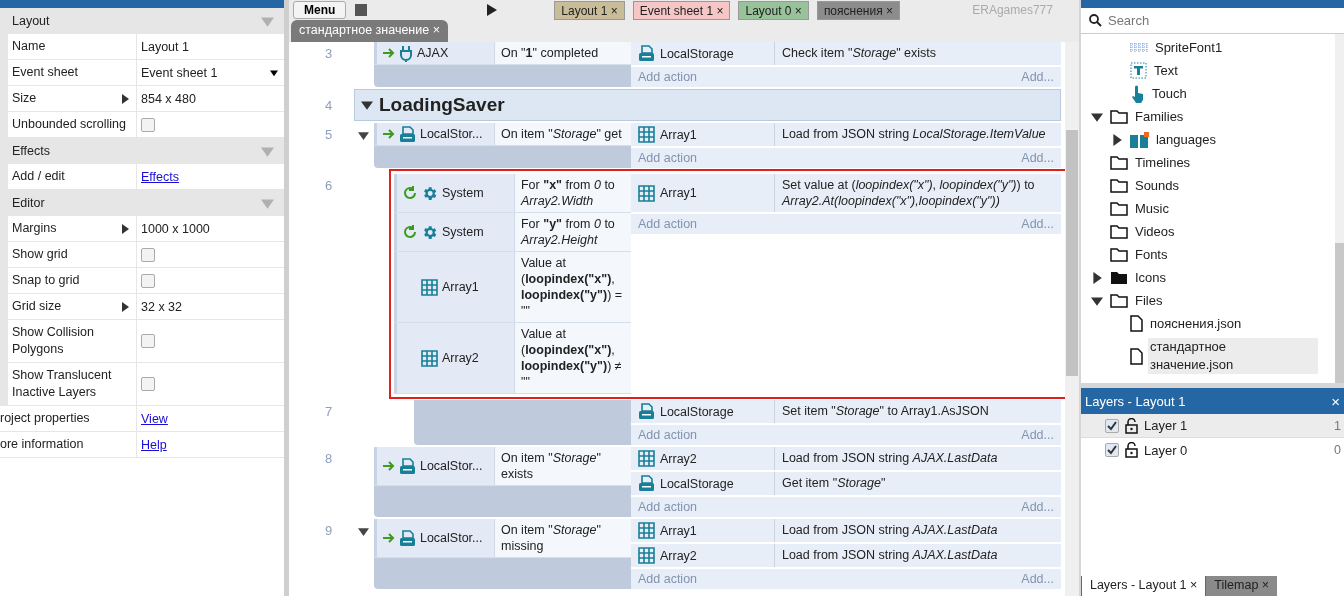  What do you see at coordinates (328, 459) in the screenshot?
I see `line-number: 8` at bounding box center [328, 459].